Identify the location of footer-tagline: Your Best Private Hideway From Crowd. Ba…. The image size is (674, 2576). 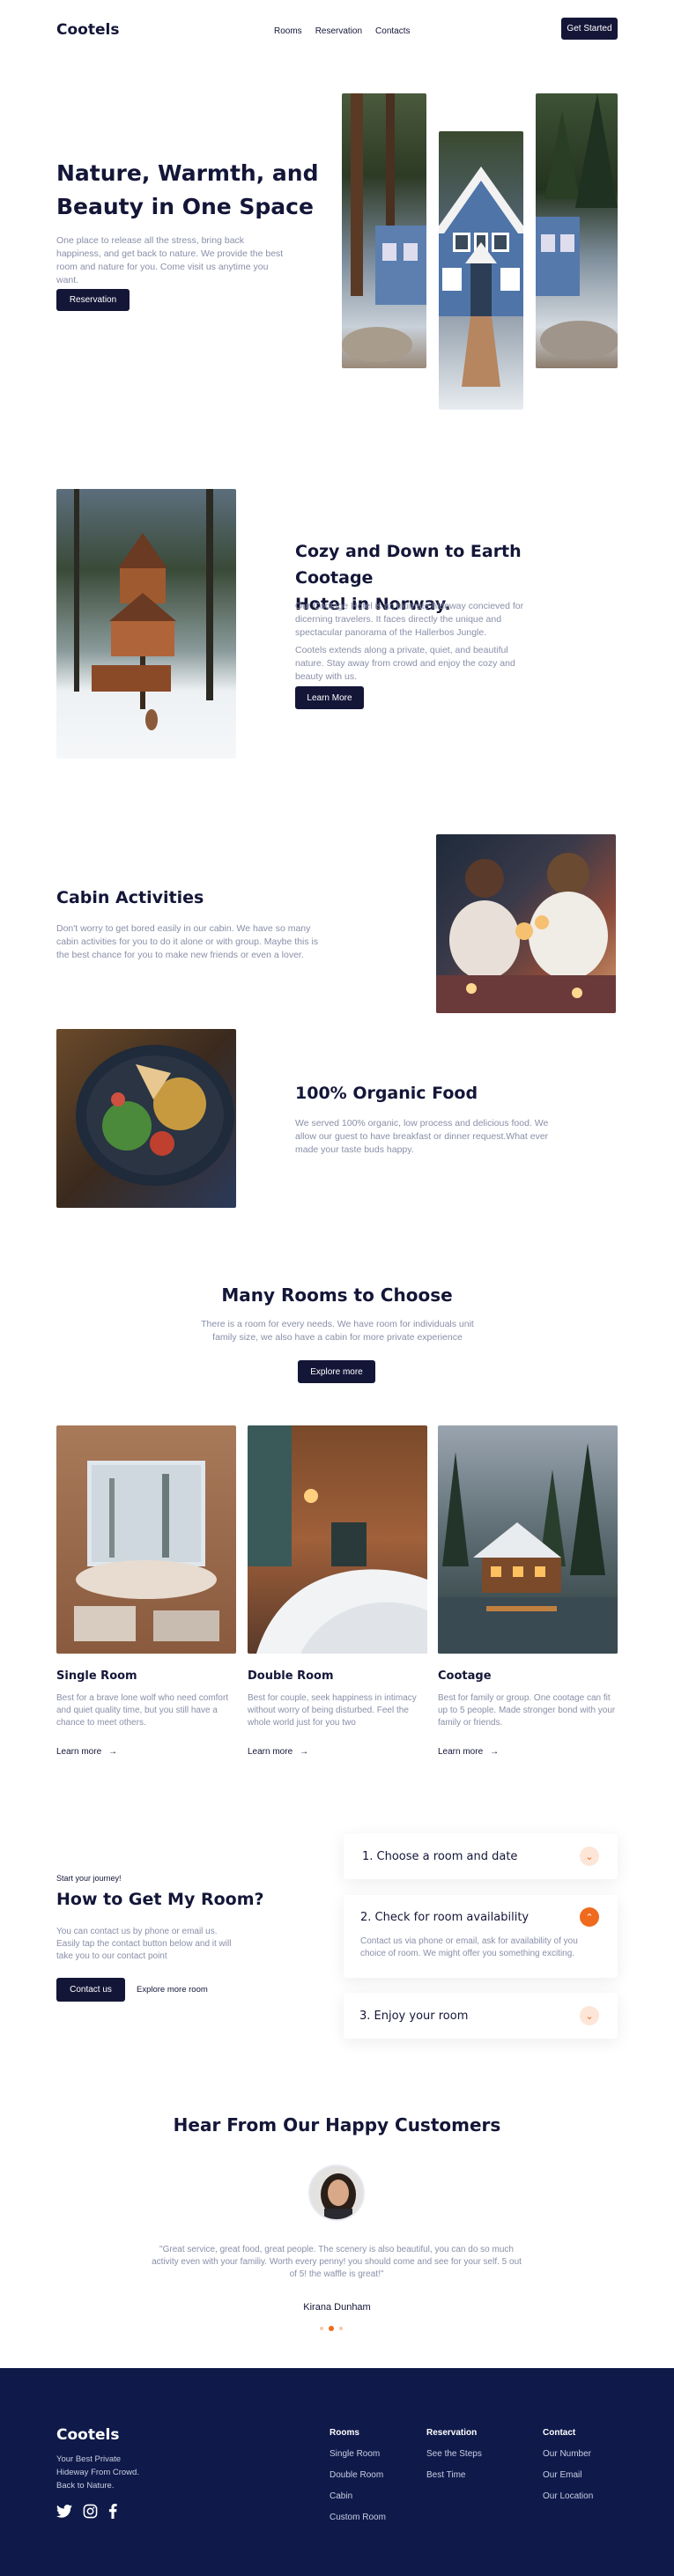
(97, 2473).